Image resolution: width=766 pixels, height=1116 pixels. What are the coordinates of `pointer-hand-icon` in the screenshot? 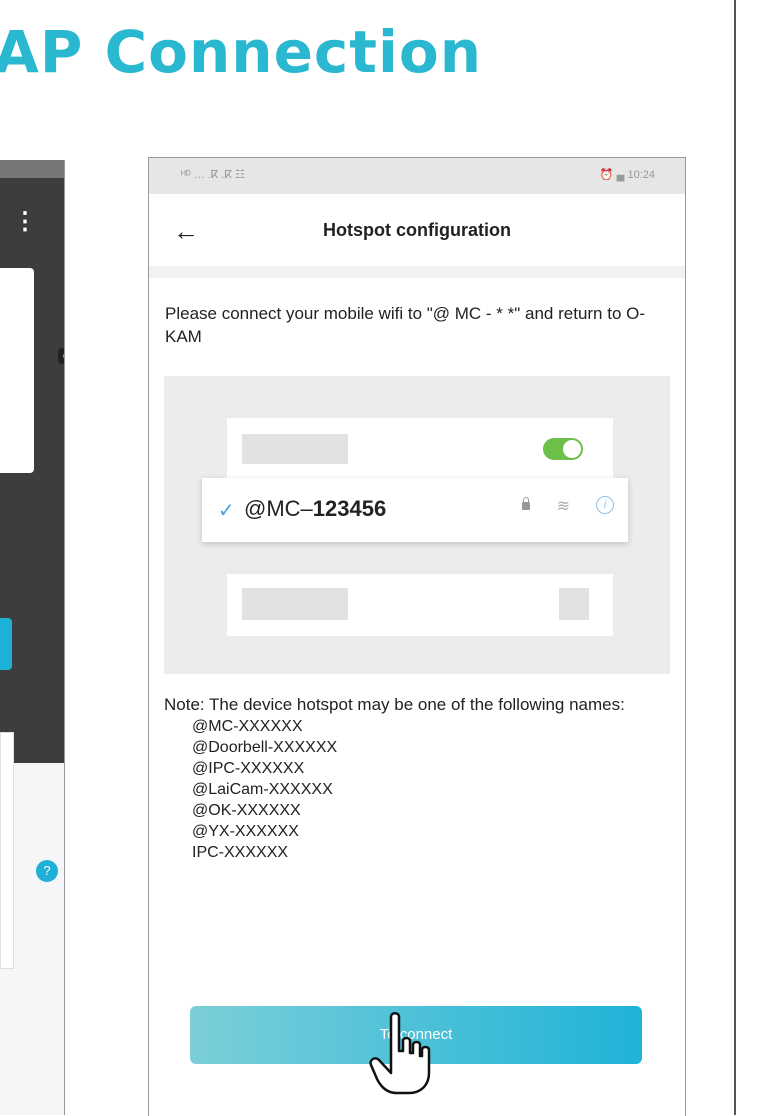 It's located at (400, 1053).